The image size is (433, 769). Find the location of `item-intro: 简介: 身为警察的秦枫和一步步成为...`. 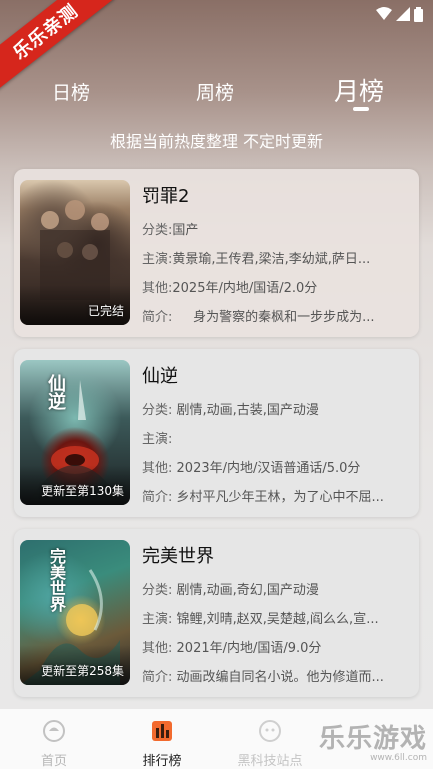

item-intro: 简介: 身为警察的秦枫和一步步成为... is located at coordinates (258, 317).